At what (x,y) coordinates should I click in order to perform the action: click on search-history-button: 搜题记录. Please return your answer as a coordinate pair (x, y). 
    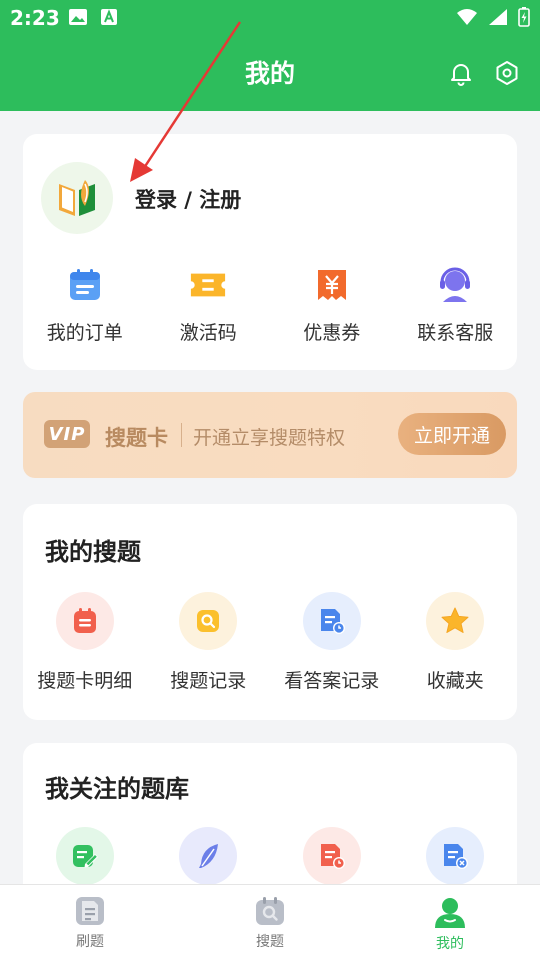
    Looking at the image, I should click on (209, 642).